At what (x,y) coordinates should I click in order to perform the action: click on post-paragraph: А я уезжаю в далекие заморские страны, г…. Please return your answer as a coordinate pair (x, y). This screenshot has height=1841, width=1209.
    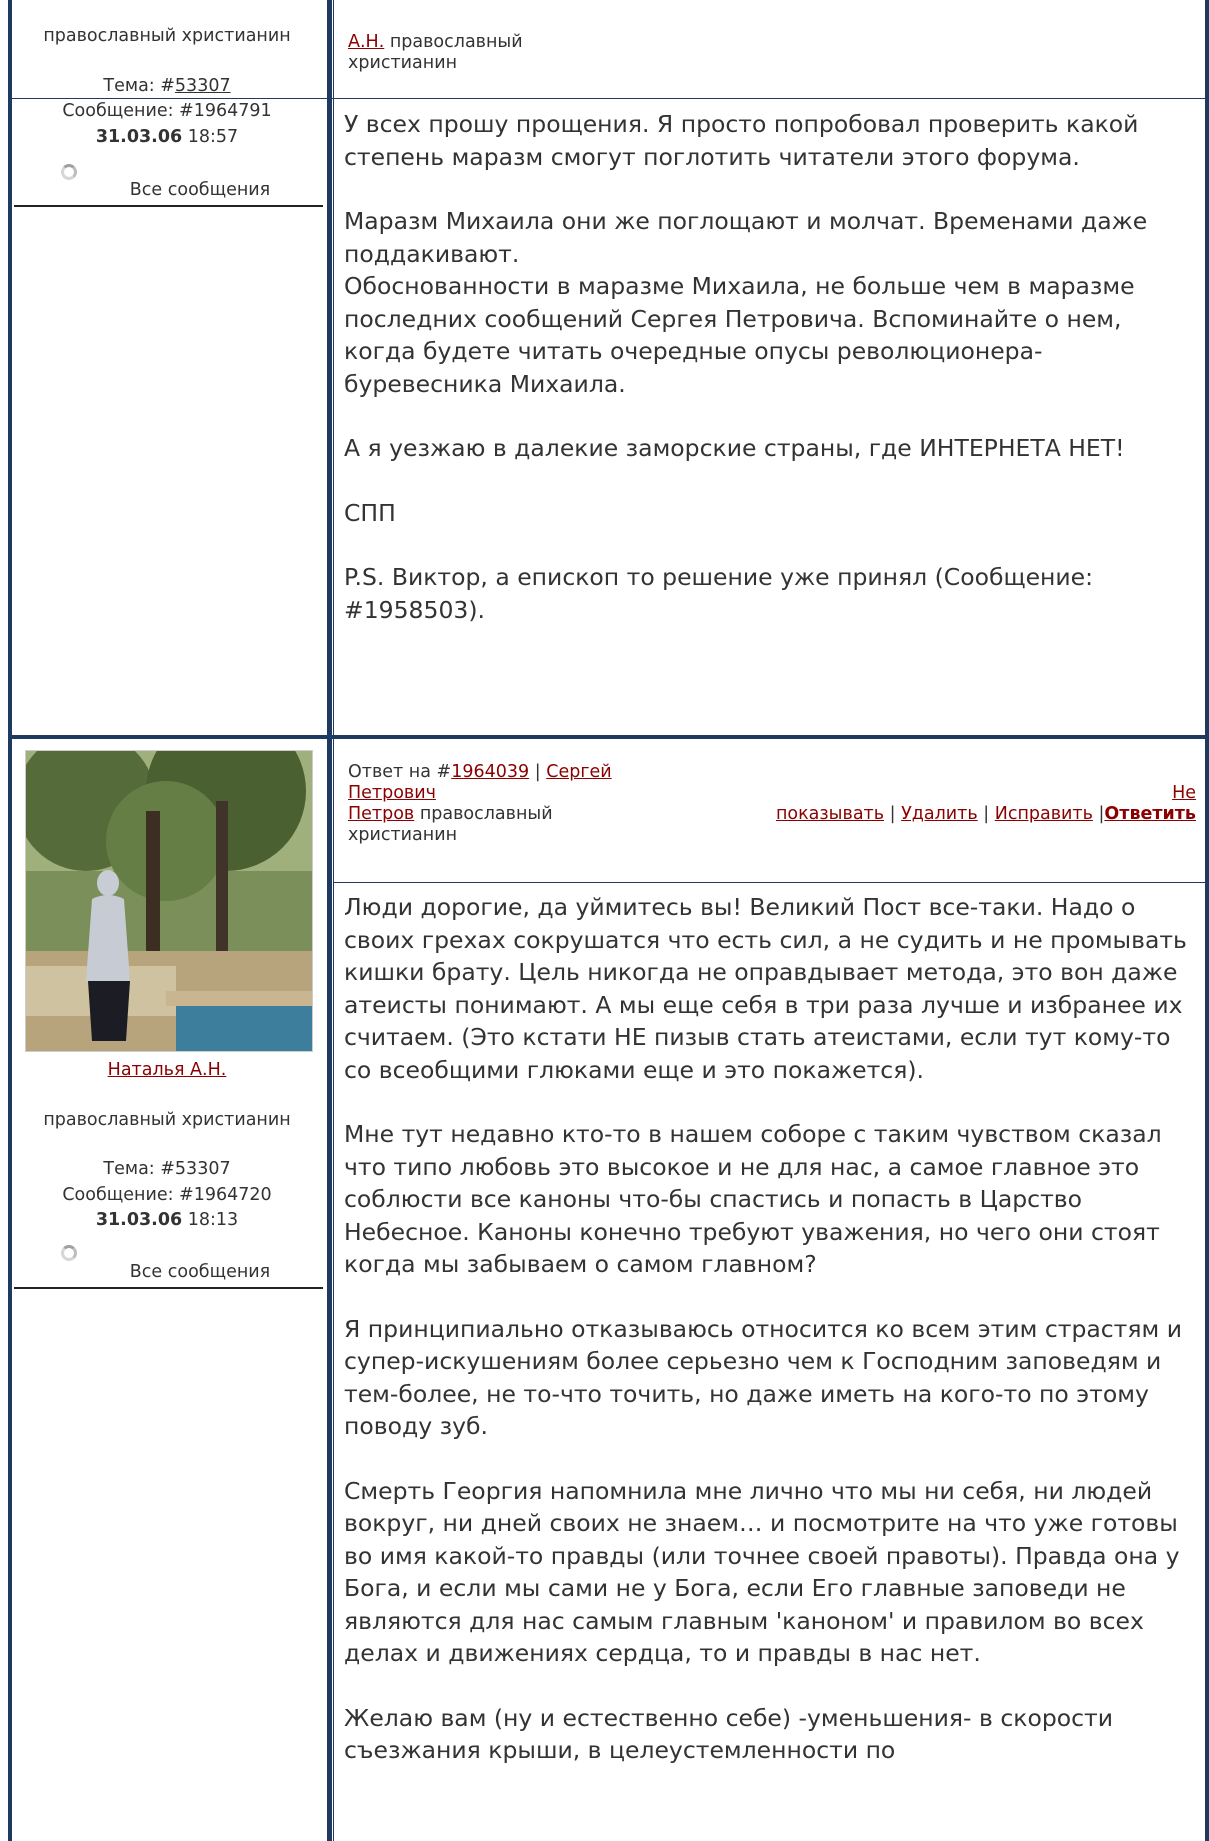
    Looking at the image, I should click on (734, 448).